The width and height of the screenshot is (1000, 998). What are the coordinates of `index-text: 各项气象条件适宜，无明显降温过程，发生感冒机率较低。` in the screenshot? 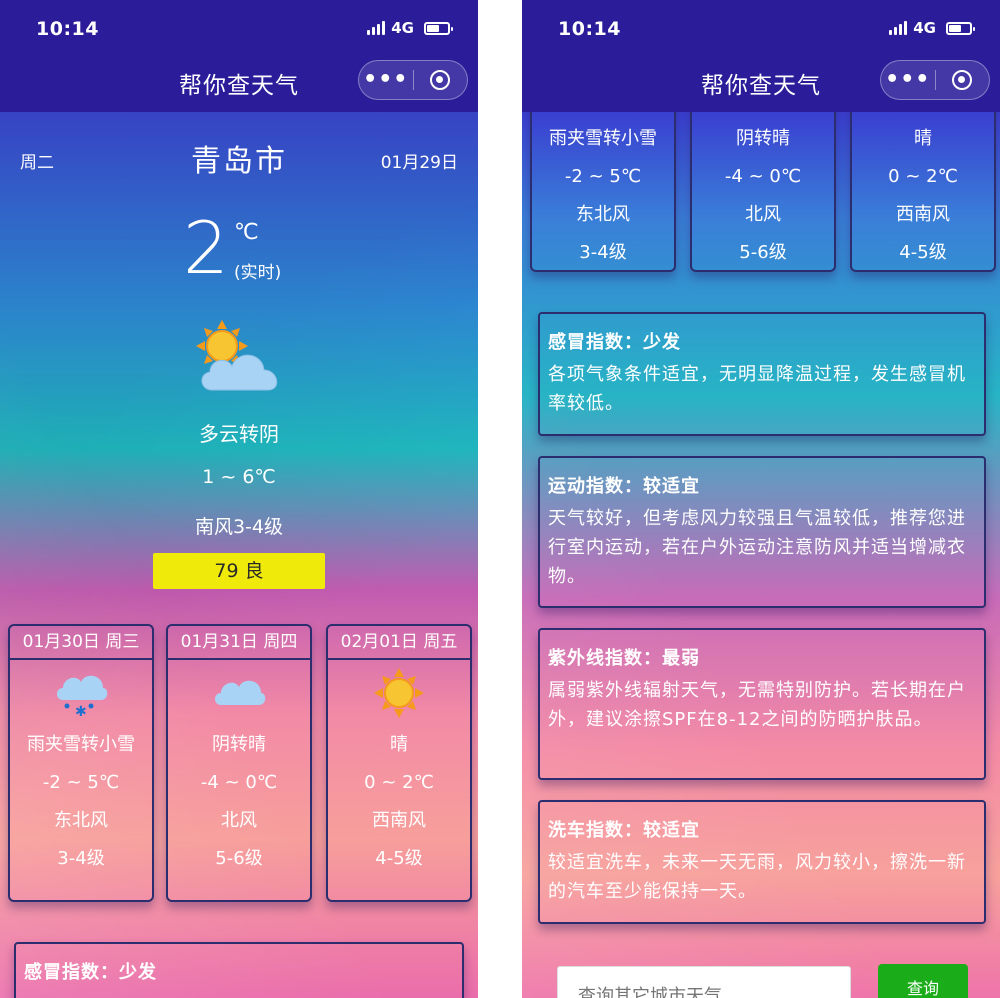 It's located at (757, 389).